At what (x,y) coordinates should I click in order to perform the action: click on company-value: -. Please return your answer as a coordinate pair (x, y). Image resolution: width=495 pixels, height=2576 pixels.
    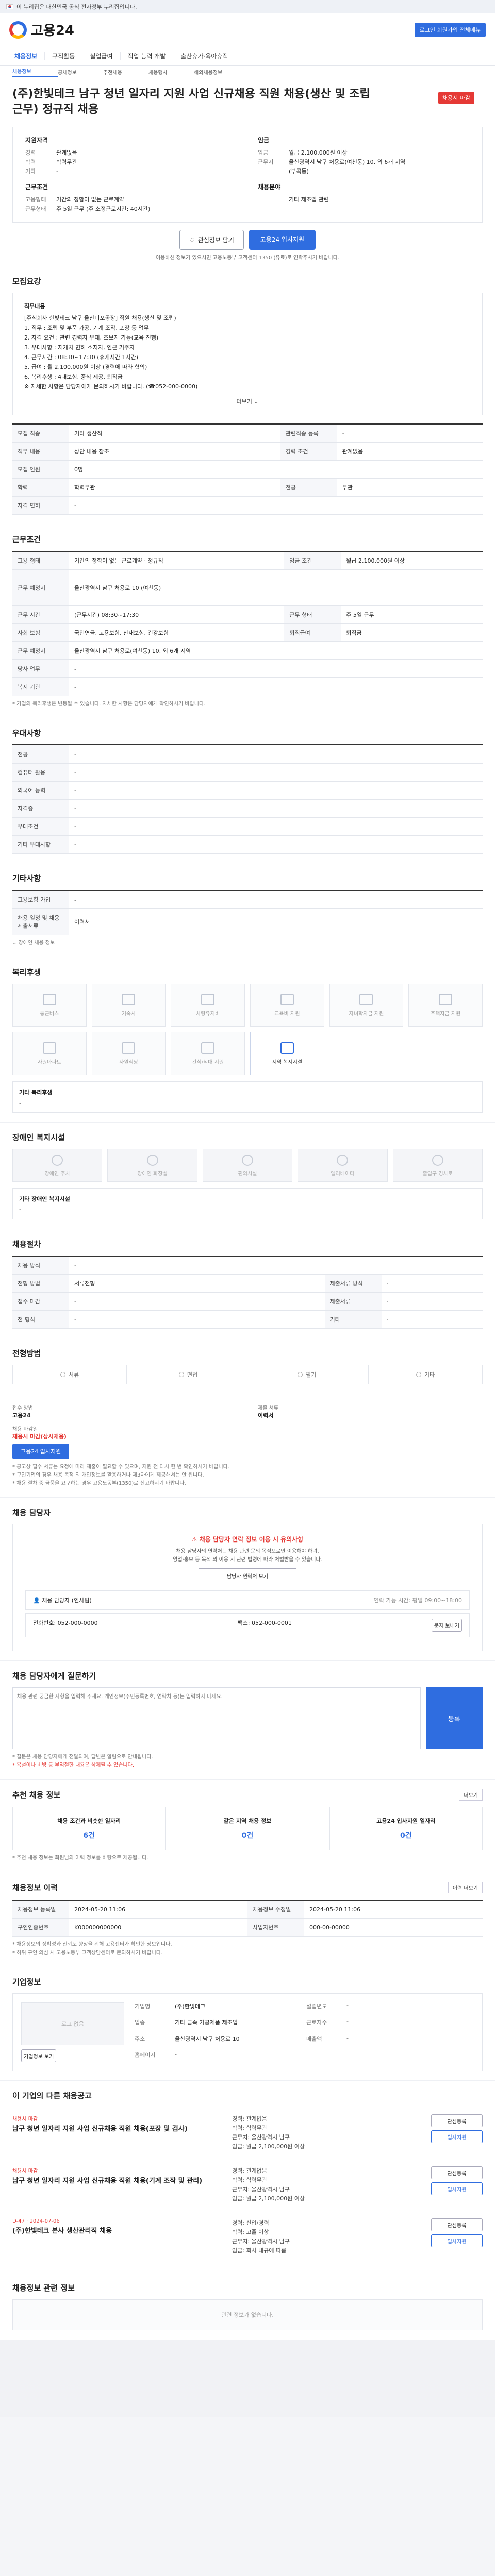
    Looking at the image, I should click on (176, 2053).